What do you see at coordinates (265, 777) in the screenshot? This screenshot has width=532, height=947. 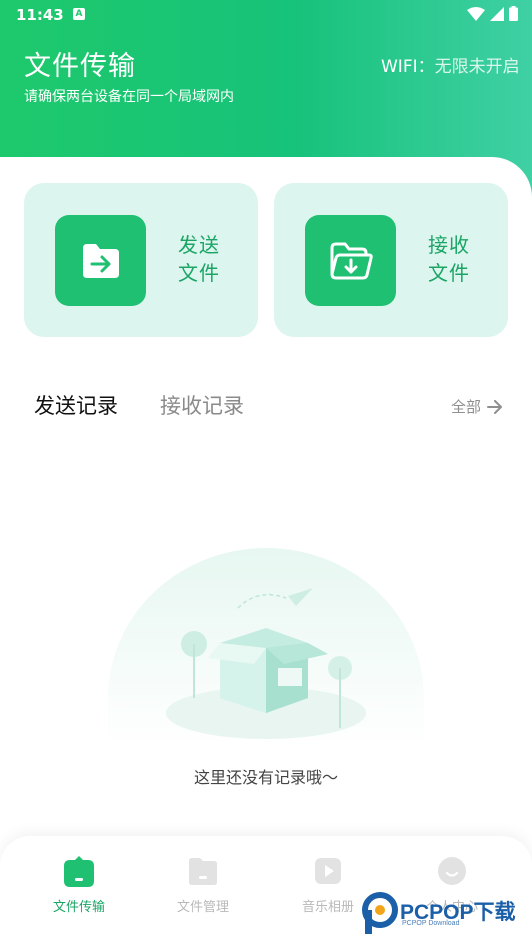 I see `empty-state-message: 这里还没有记录哦～` at bounding box center [265, 777].